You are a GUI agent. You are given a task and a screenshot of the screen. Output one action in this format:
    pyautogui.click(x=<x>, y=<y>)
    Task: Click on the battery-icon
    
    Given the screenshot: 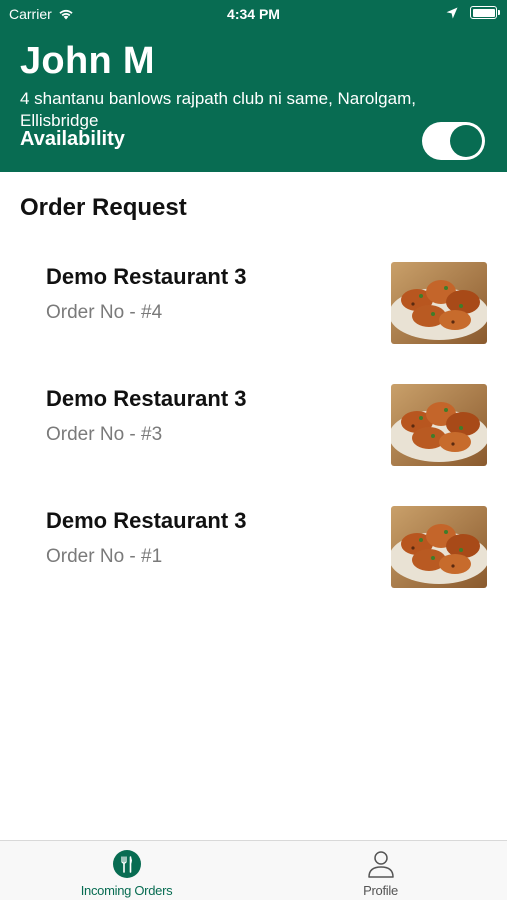 What is the action you would take?
    pyautogui.click(x=485, y=12)
    